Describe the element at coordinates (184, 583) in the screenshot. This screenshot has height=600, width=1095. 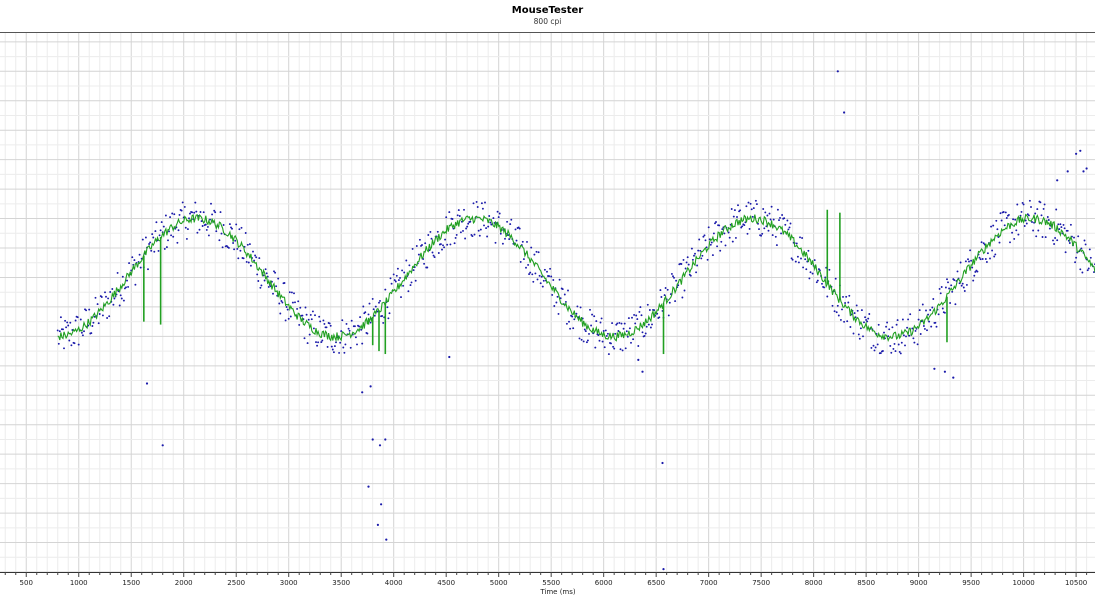
I see `x-tick-label: 2000` at that location.